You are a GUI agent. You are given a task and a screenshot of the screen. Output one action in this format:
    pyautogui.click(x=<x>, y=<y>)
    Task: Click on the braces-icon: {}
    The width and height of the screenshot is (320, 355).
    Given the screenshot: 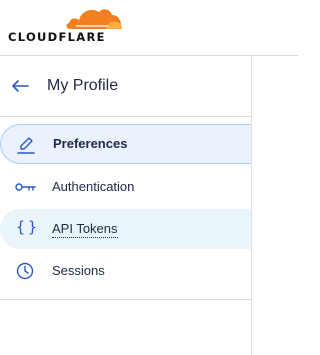 What is the action you would take?
    pyautogui.click(x=28, y=227)
    